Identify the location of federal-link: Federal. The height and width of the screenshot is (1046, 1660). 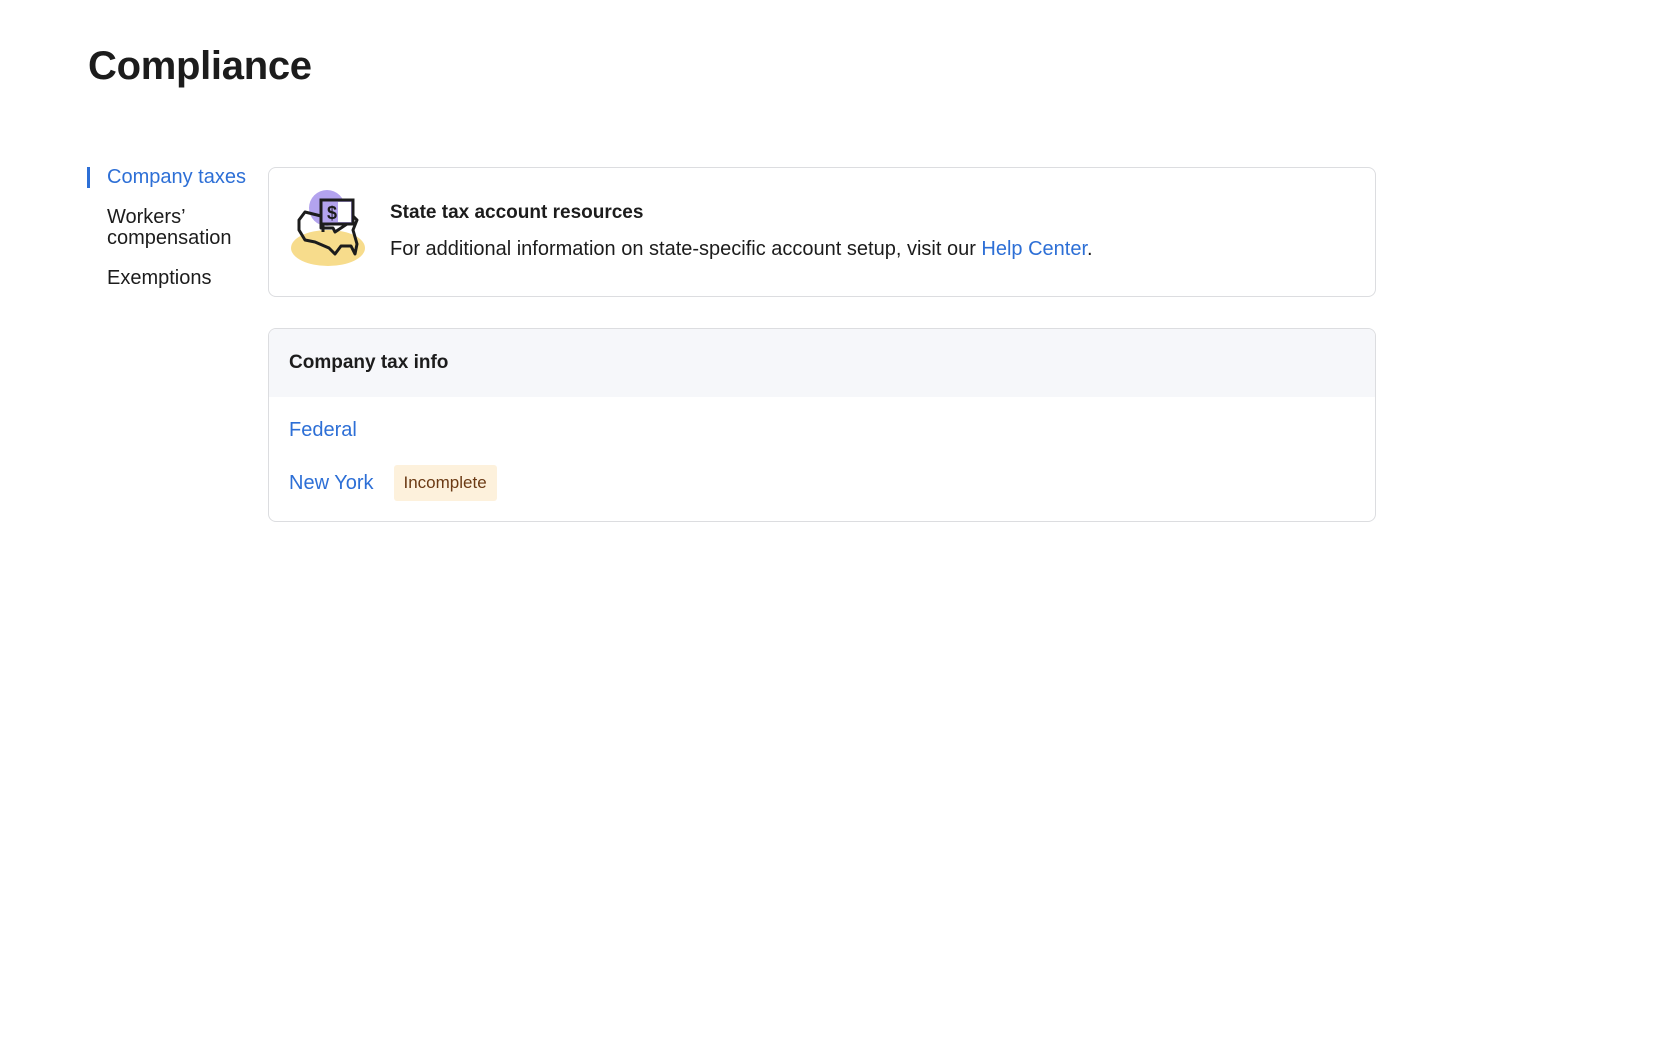
(323, 430).